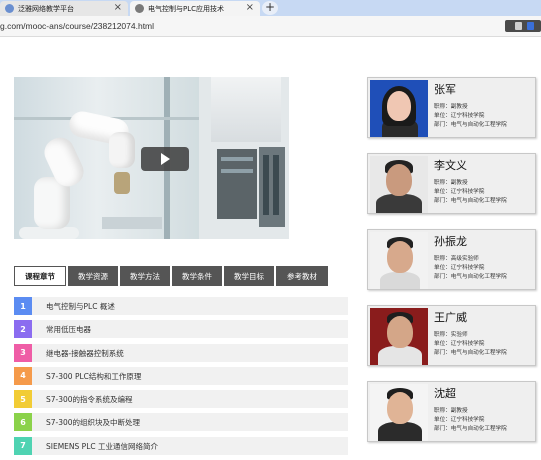 The width and height of the screenshot is (541, 460). I want to click on chapter-title: S7-300的指令系统及编程, so click(89, 399).